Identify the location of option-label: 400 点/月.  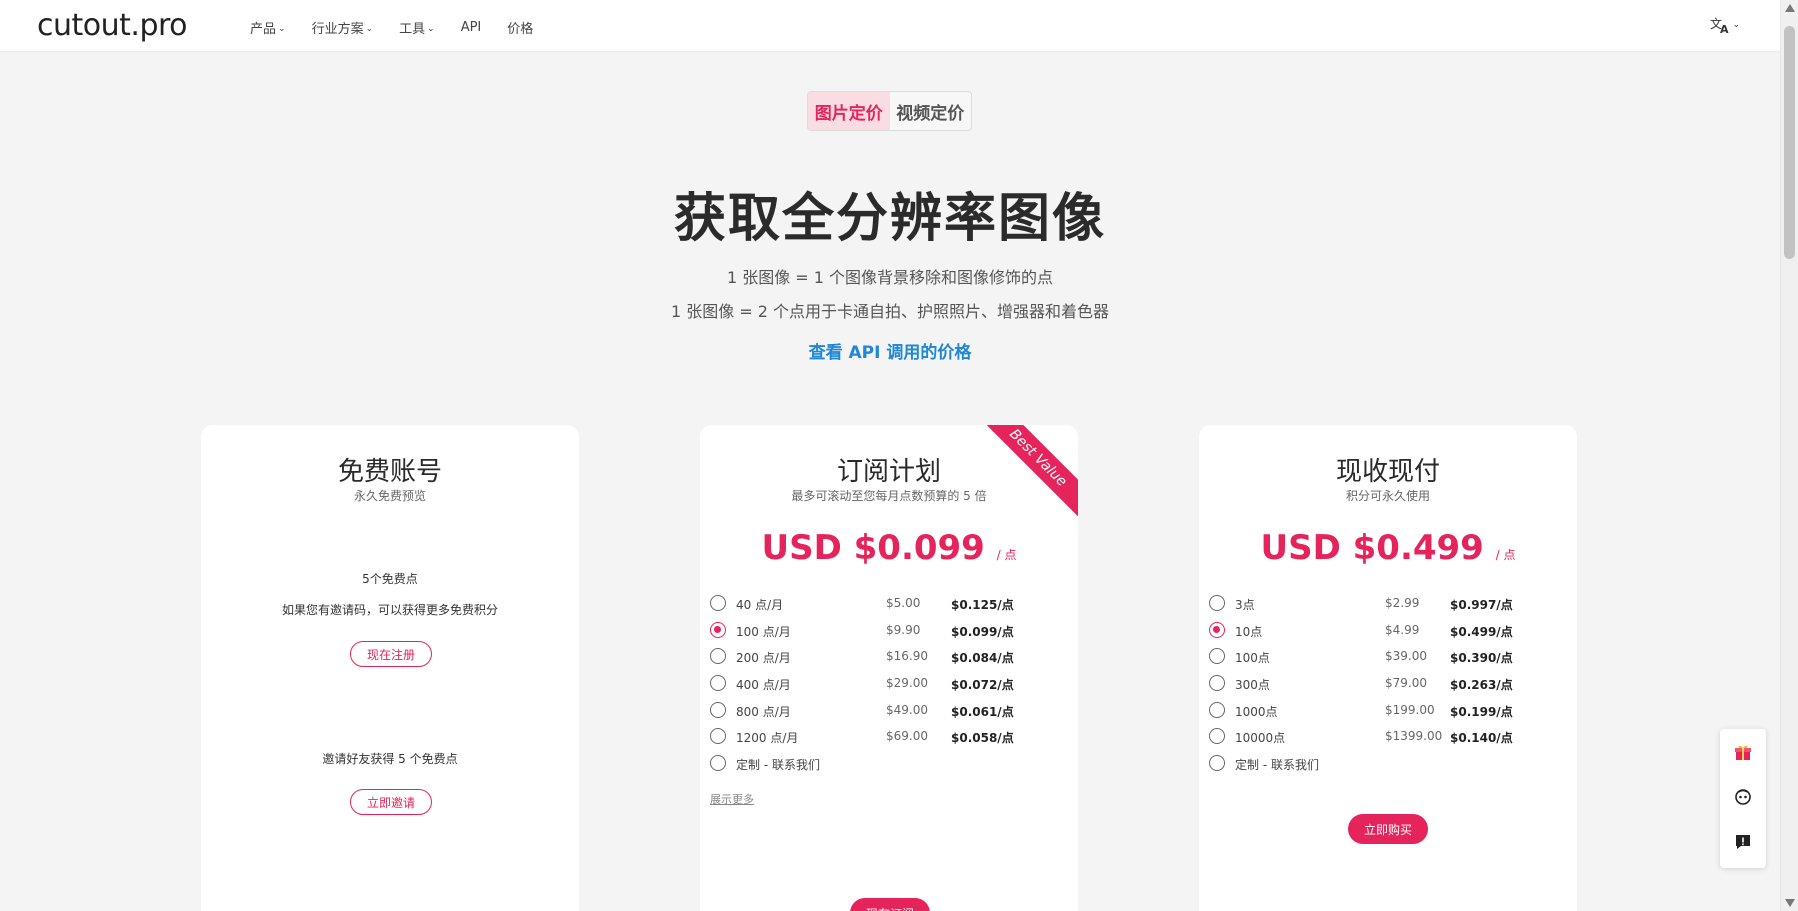
(763, 685).